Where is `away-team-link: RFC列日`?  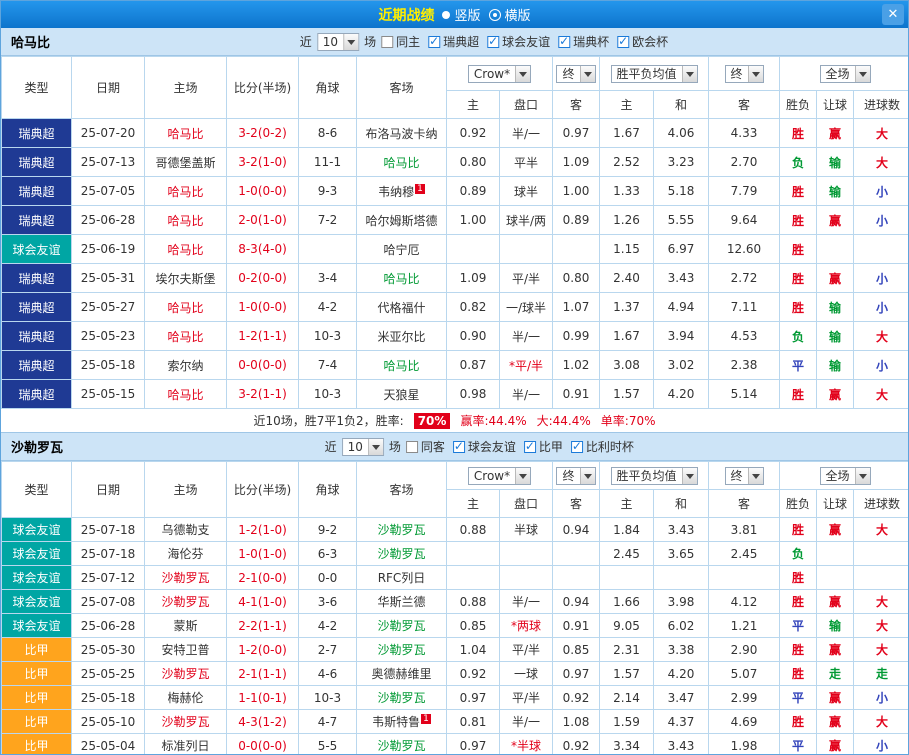
away-team-link: RFC列日 is located at coordinates (401, 577).